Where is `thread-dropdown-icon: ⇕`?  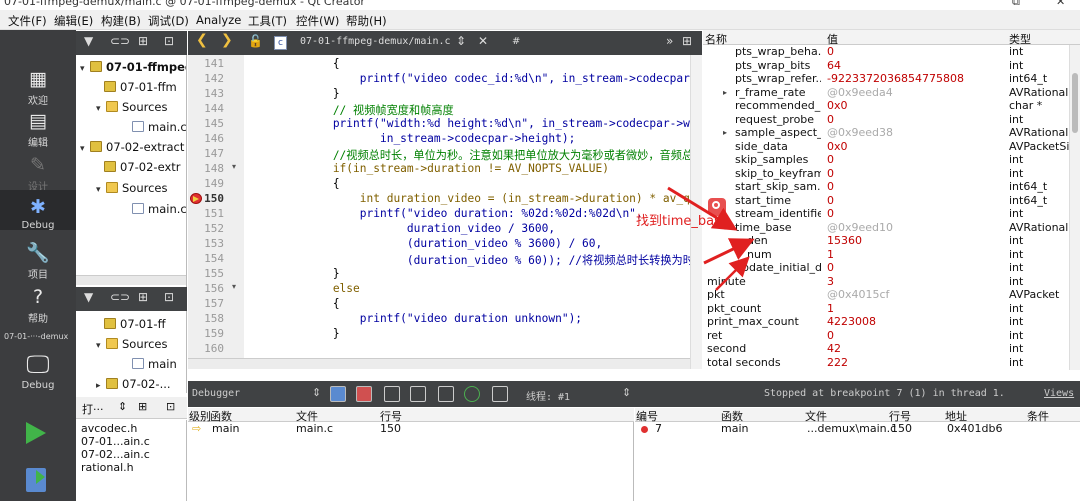
thread-dropdown-icon: ⇕ is located at coordinates (626, 392).